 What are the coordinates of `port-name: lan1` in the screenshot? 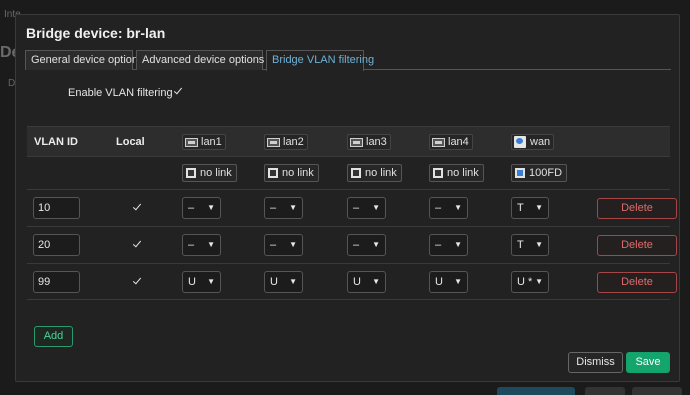 It's located at (211, 142).